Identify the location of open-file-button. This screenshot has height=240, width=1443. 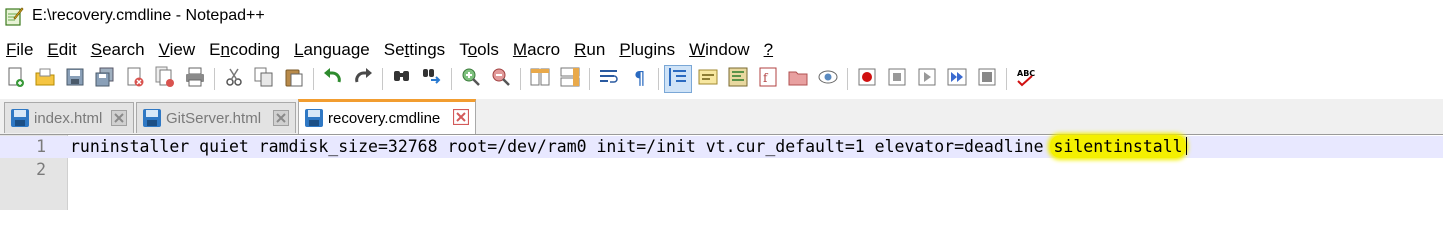
(45, 79).